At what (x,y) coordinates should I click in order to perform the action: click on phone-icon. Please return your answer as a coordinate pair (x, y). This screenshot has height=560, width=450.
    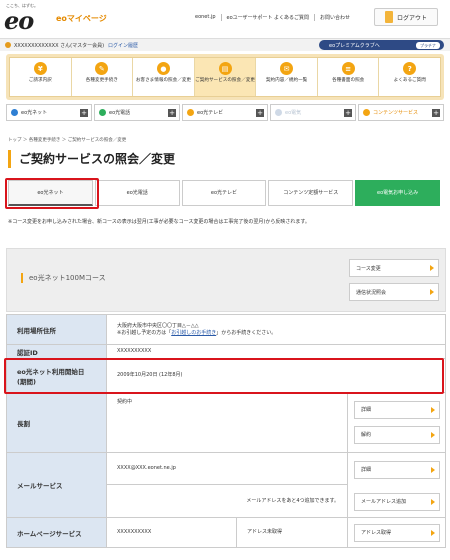
    Looking at the image, I should click on (102, 112).